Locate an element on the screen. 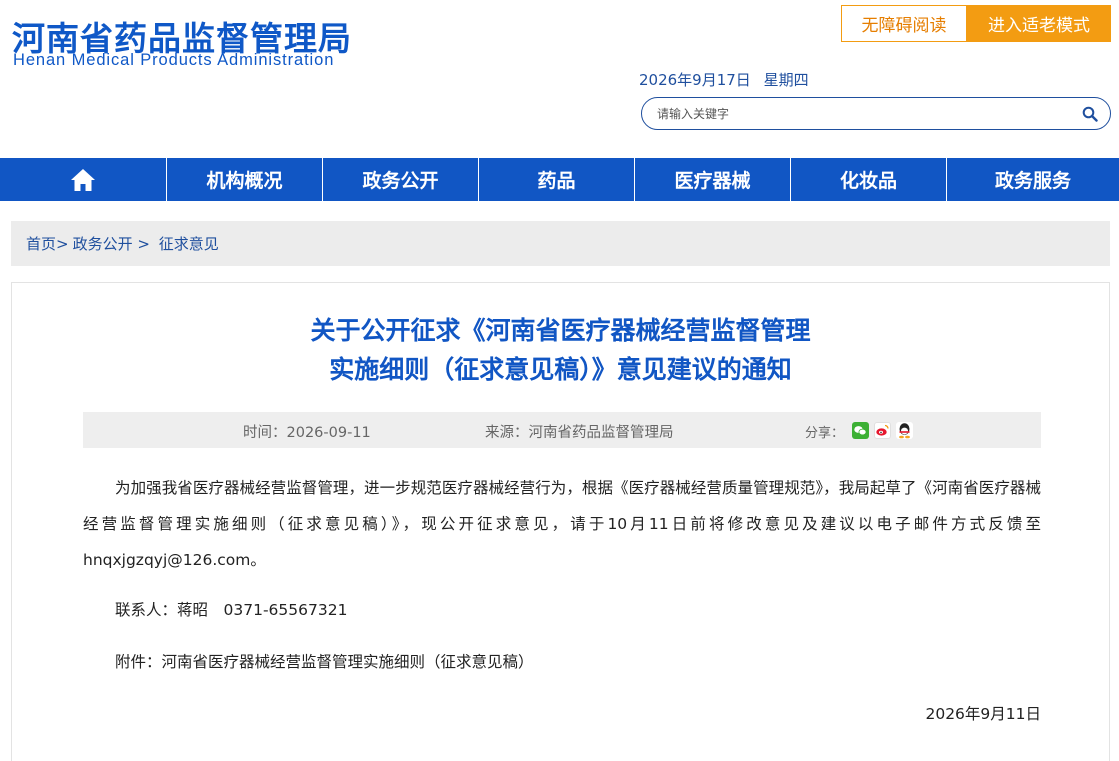  wechat-icon is located at coordinates (860, 430).